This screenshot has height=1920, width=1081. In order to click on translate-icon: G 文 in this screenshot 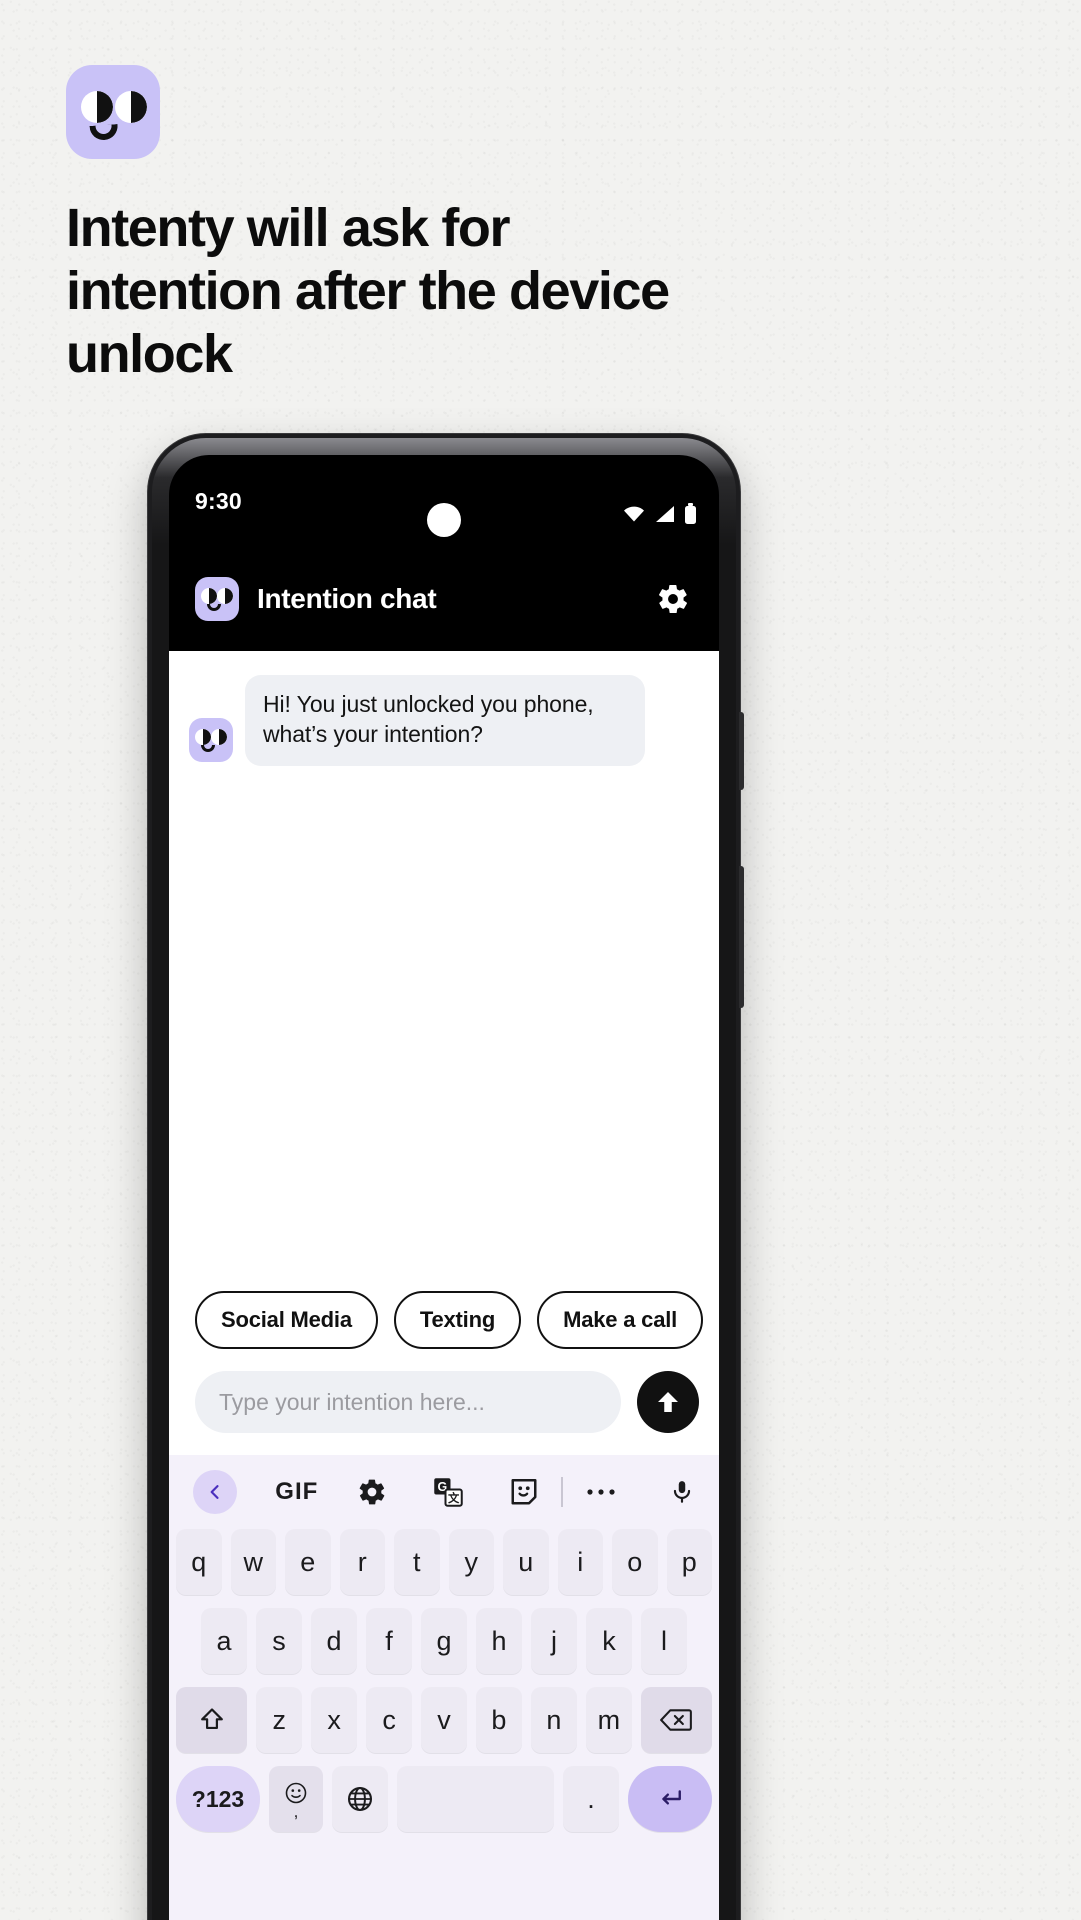, I will do `click(448, 1492)`.